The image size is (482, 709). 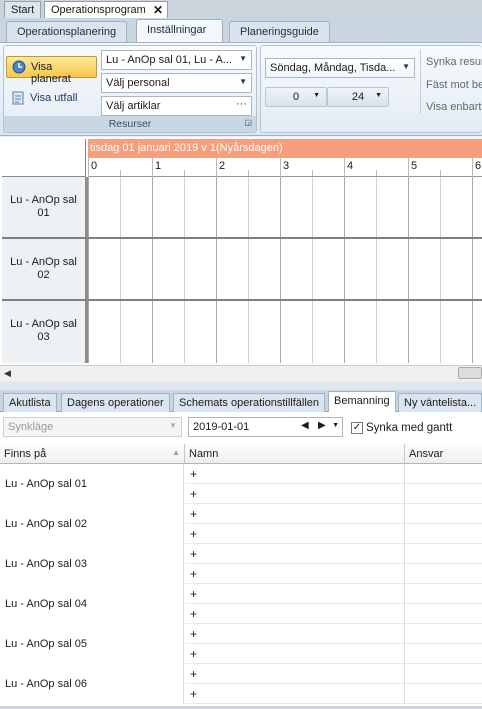 What do you see at coordinates (92, 564) in the screenshot?
I see `group-name: Lu - AnOp sal 03` at bounding box center [92, 564].